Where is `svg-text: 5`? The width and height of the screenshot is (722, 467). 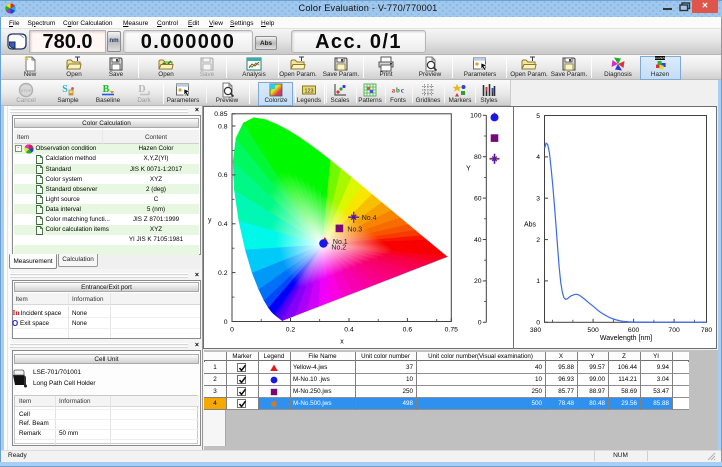
svg-text: 5 is located at coordinates (538, 116).